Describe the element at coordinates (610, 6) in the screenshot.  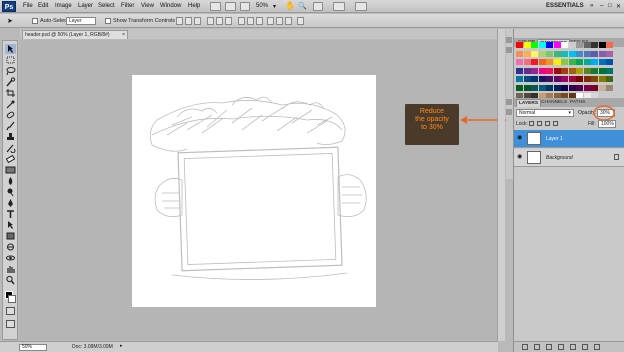
I see `maximize-icon: □` at that location.